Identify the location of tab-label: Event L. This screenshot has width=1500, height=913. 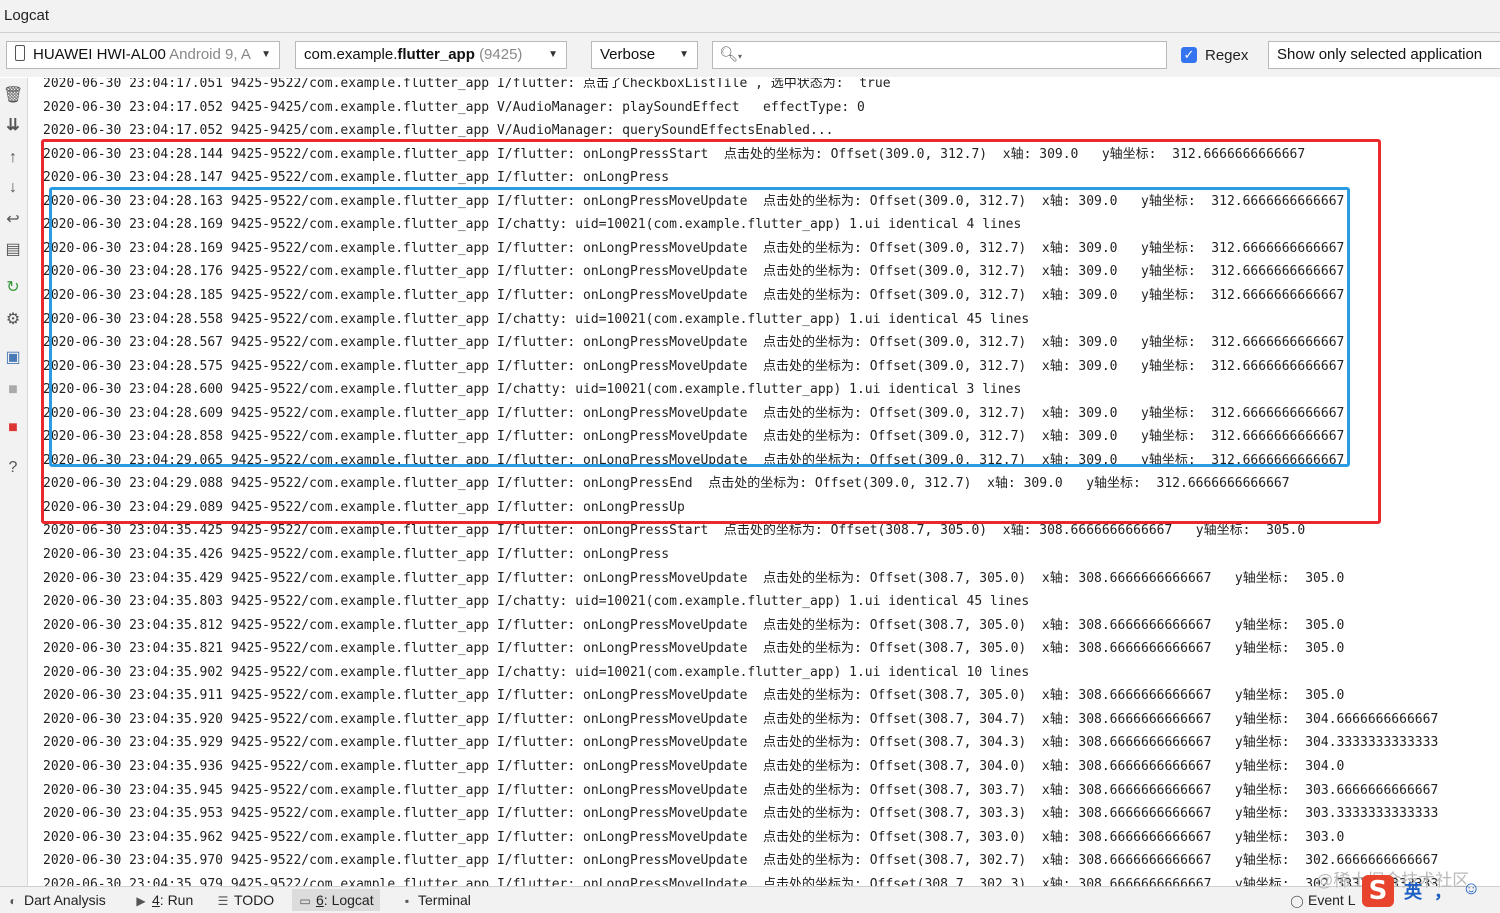
(1332, 900).